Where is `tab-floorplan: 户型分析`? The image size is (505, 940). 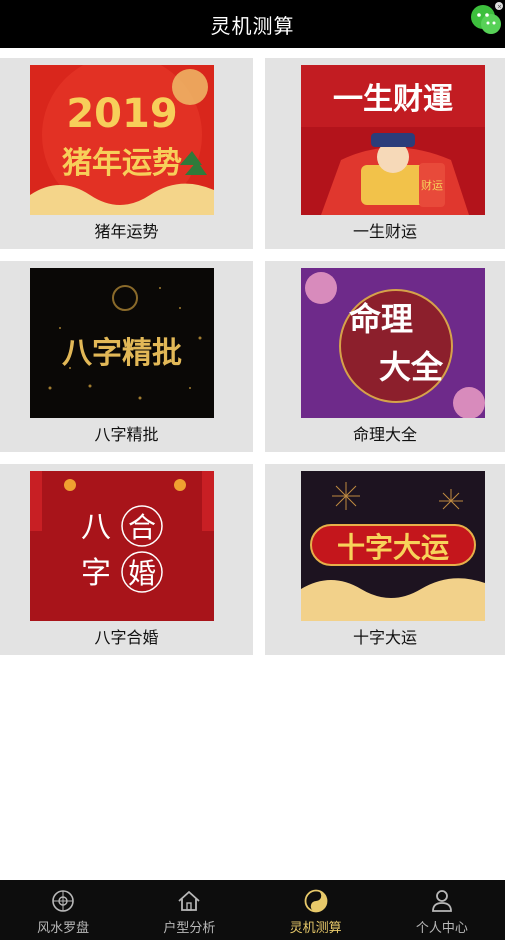 tab-floorplan: 户型分析 is located at coordinates (189, 910).